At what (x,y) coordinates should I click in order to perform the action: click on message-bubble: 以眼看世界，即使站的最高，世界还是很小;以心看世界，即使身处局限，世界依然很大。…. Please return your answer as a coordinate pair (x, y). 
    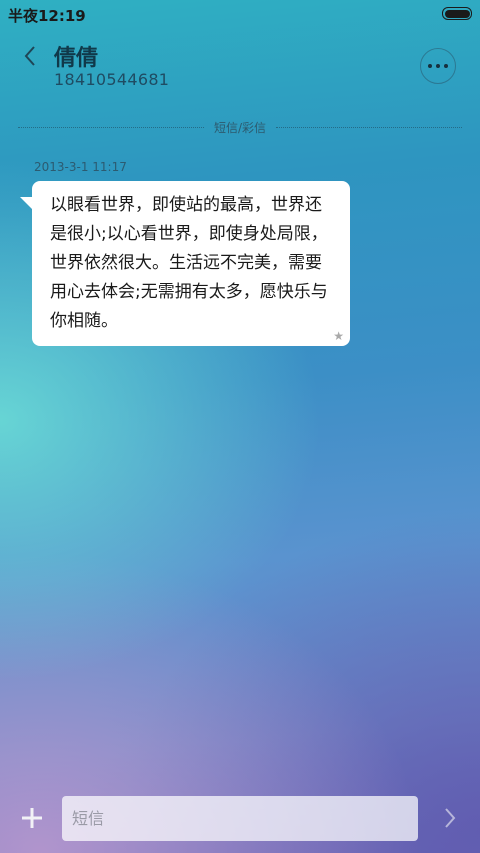
    Looking at the image, I should click on (185, 263).